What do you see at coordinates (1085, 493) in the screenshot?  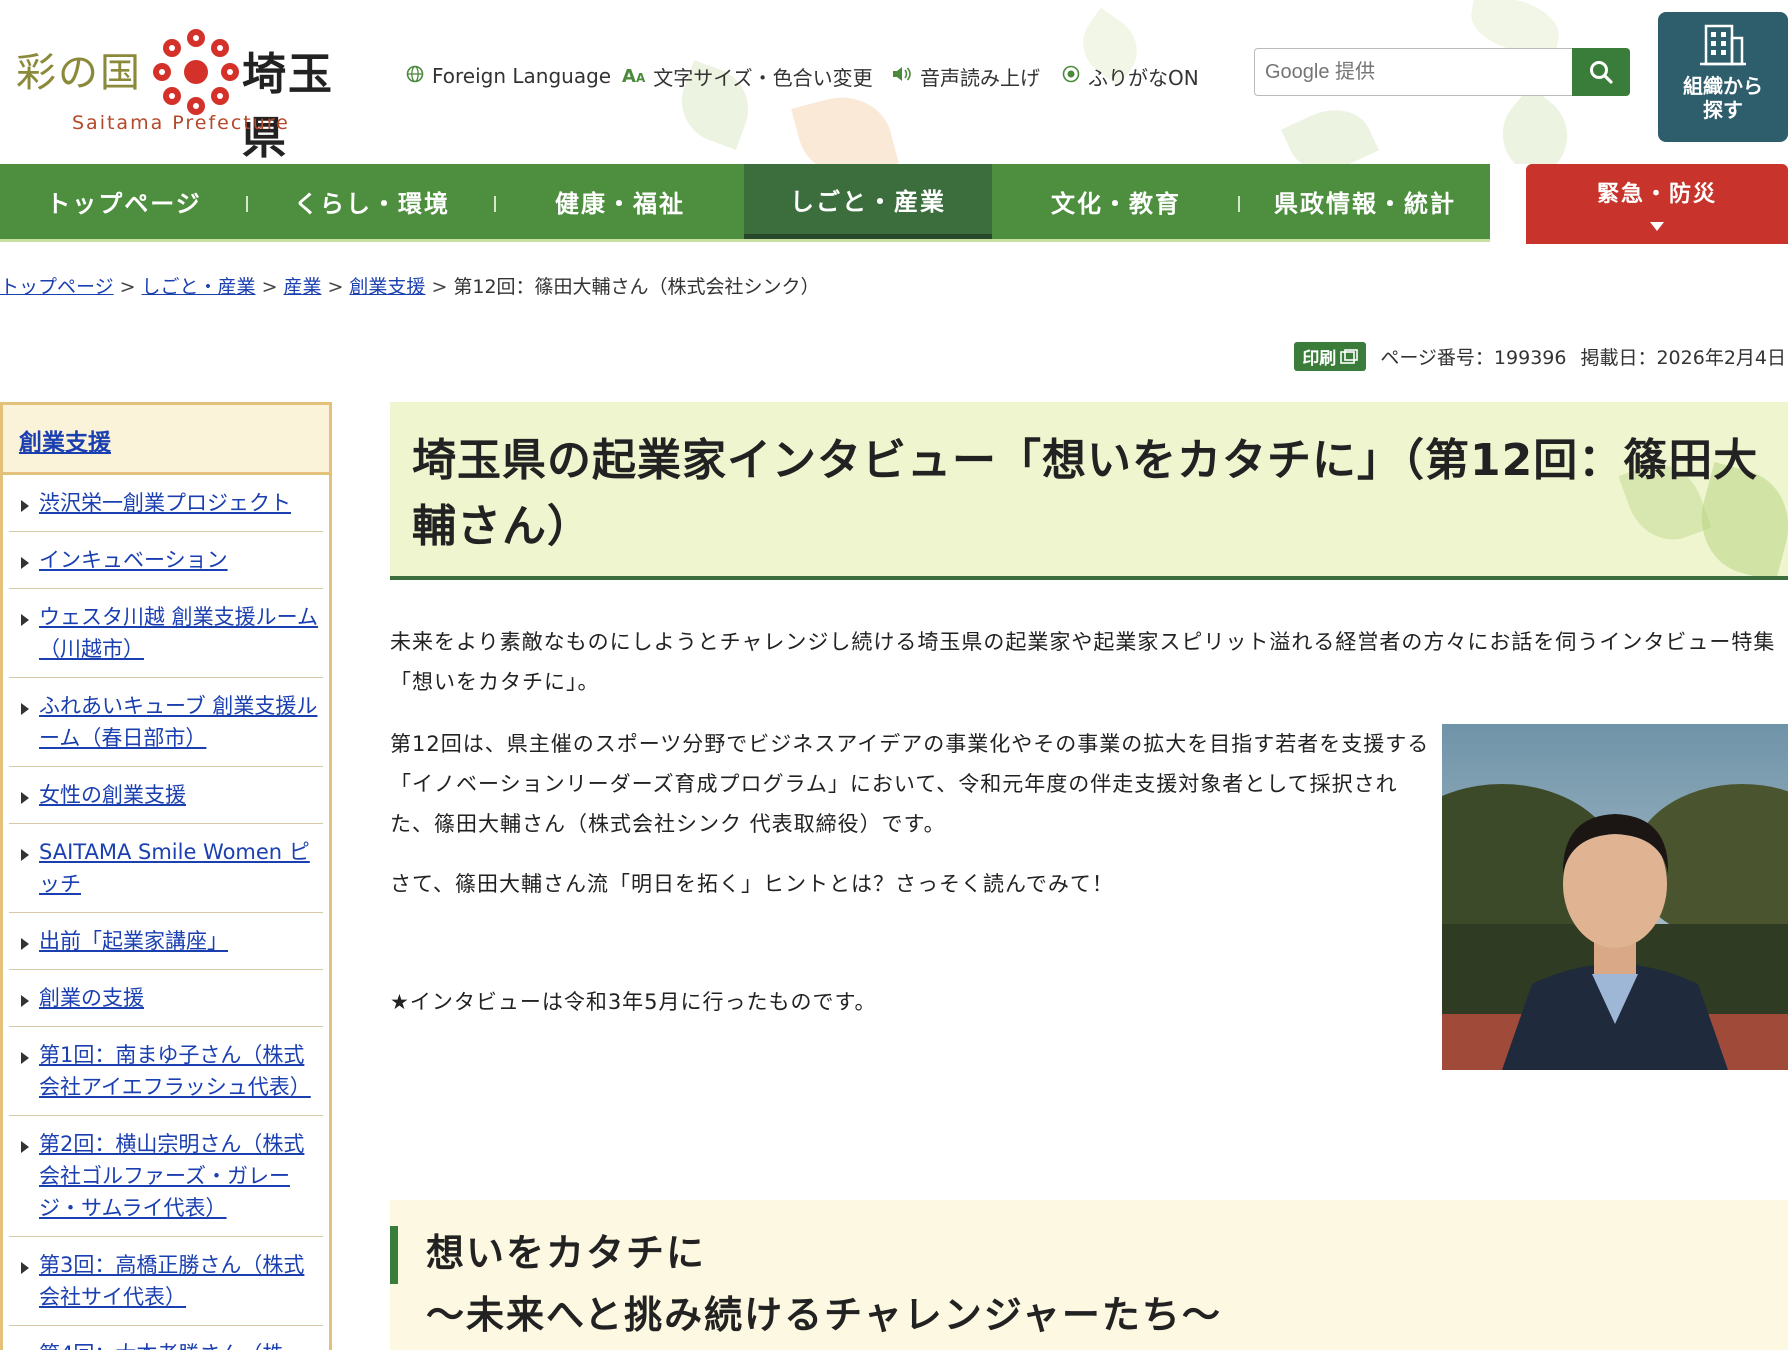 I see `page-title: 埼玉県の起業家インタビュー「想いをカタチに」（第12回：篠田大輔さん）` at bounding box center [1085, 493].